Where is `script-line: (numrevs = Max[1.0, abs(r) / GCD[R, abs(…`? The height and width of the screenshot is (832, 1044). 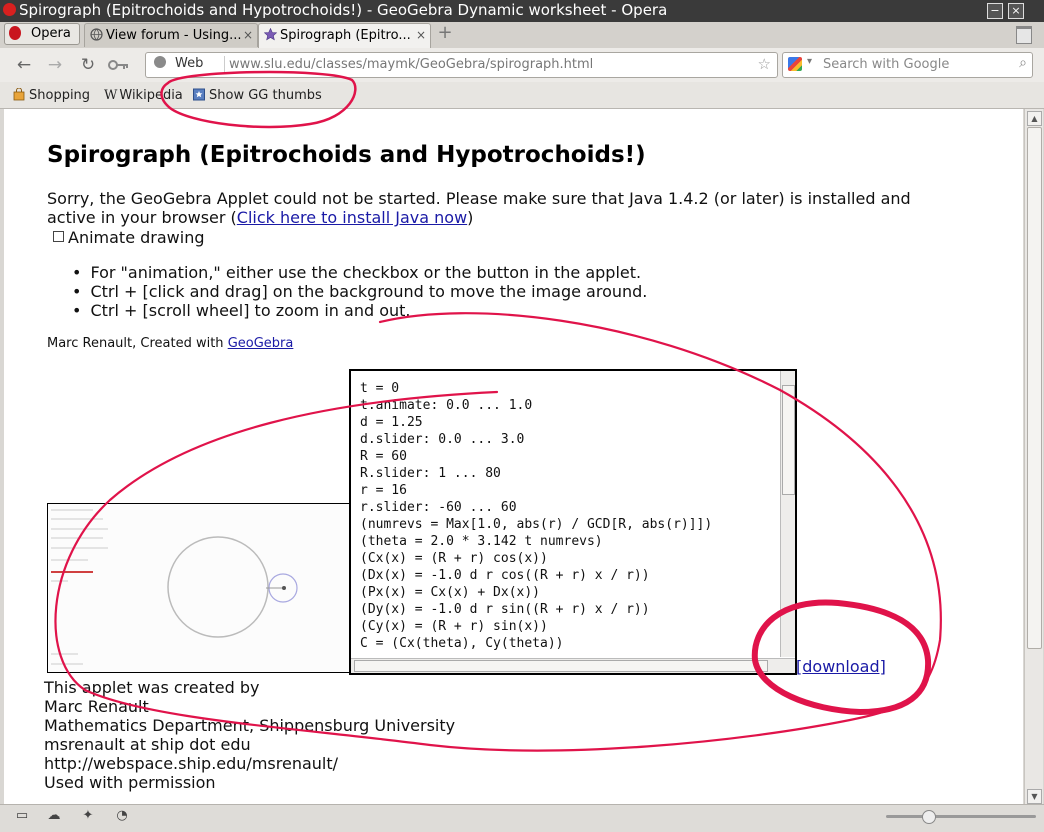
script-line: (numrevs = Max[1.0, abs(r) / GCD[R, abs(… is located at coordinates (536, 524).